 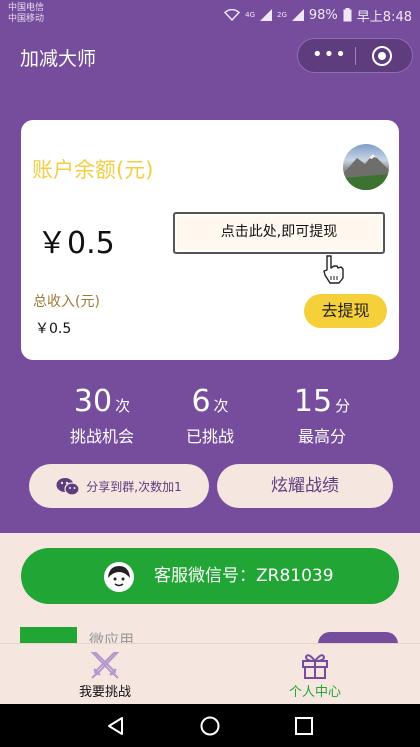 I want to click on clock: 早上8:48, so click(x=384, y=17).